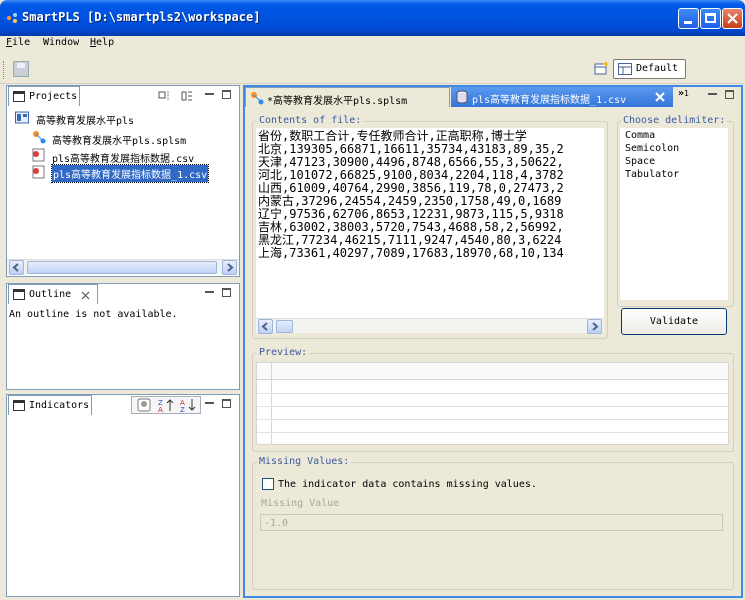  I want to click on window-title: SmartPLS [D:\smartpls2\workspace], so click(141, 17).